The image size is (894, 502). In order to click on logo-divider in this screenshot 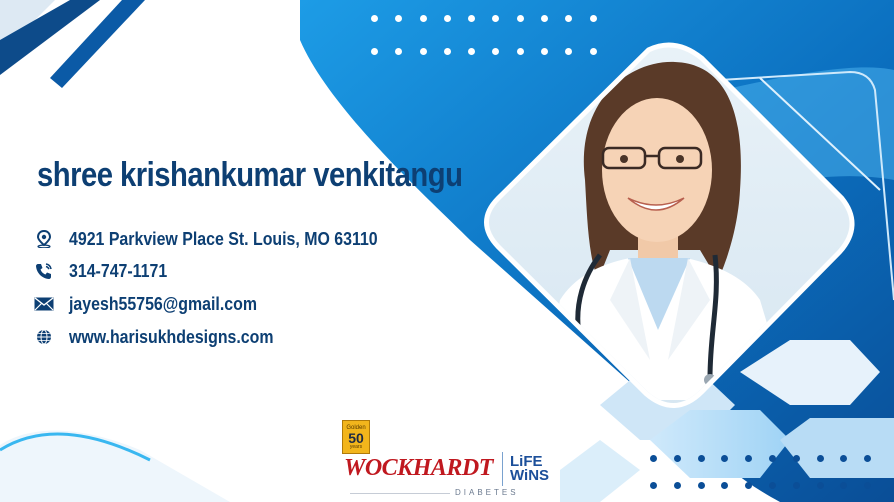, I will do `click(502, 469)`.